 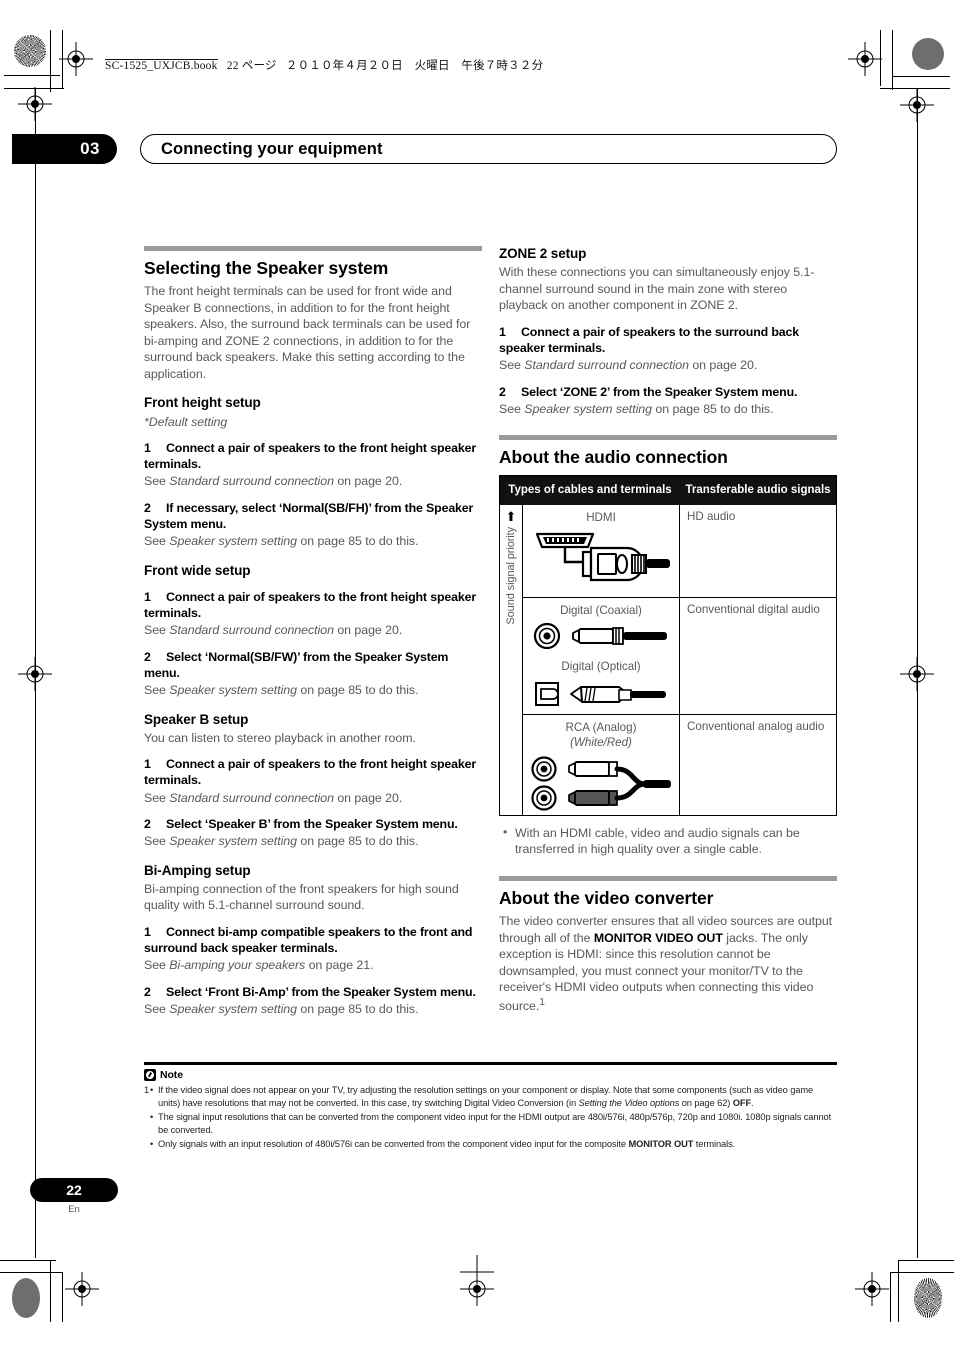 What do you see at coordinates (74, 1209) in the screenshot?
I see `page-language-code: En` at bounding box center [74, 1209].